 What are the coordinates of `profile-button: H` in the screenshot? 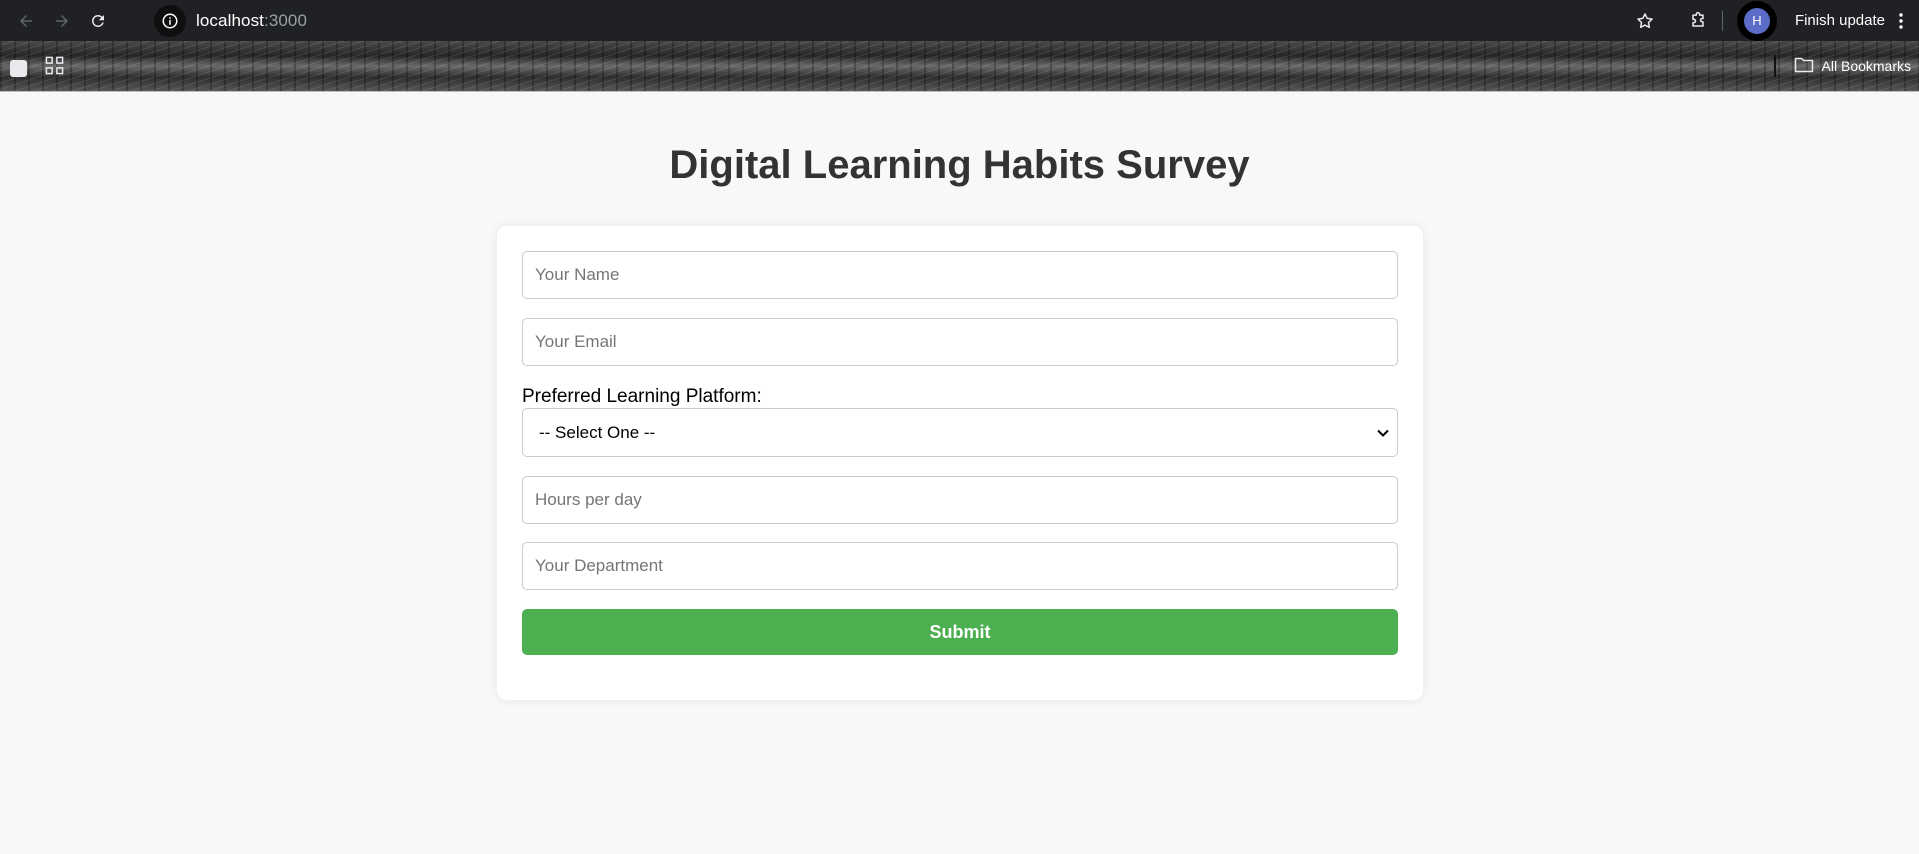 It's located at (1756, 20).